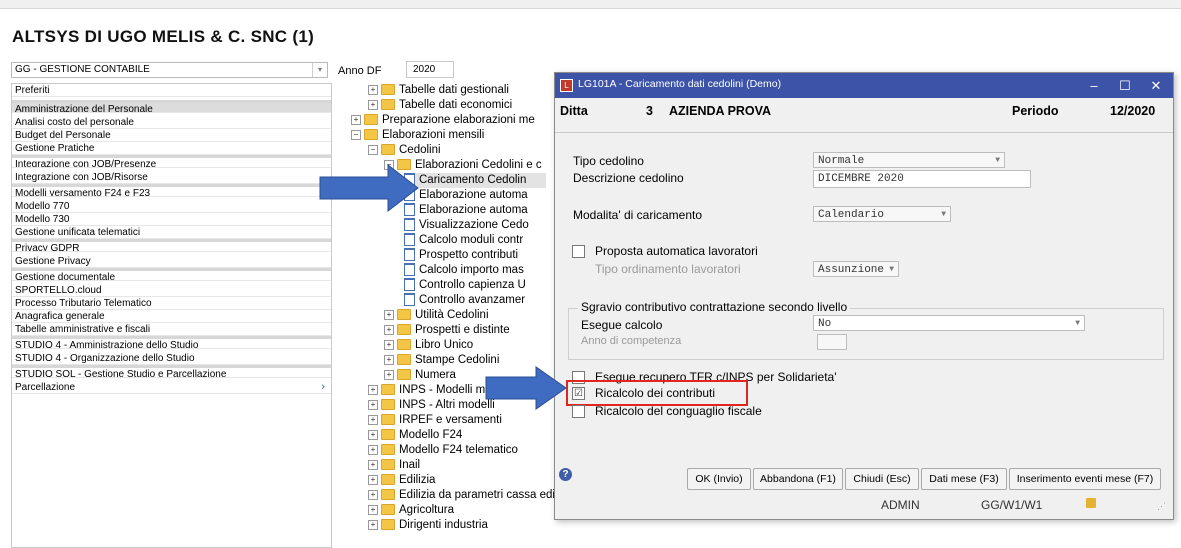  Describe the element at coordinates (428, 525) in the screenshot. I see `tree-node: + Dirigenti industria` at that location.